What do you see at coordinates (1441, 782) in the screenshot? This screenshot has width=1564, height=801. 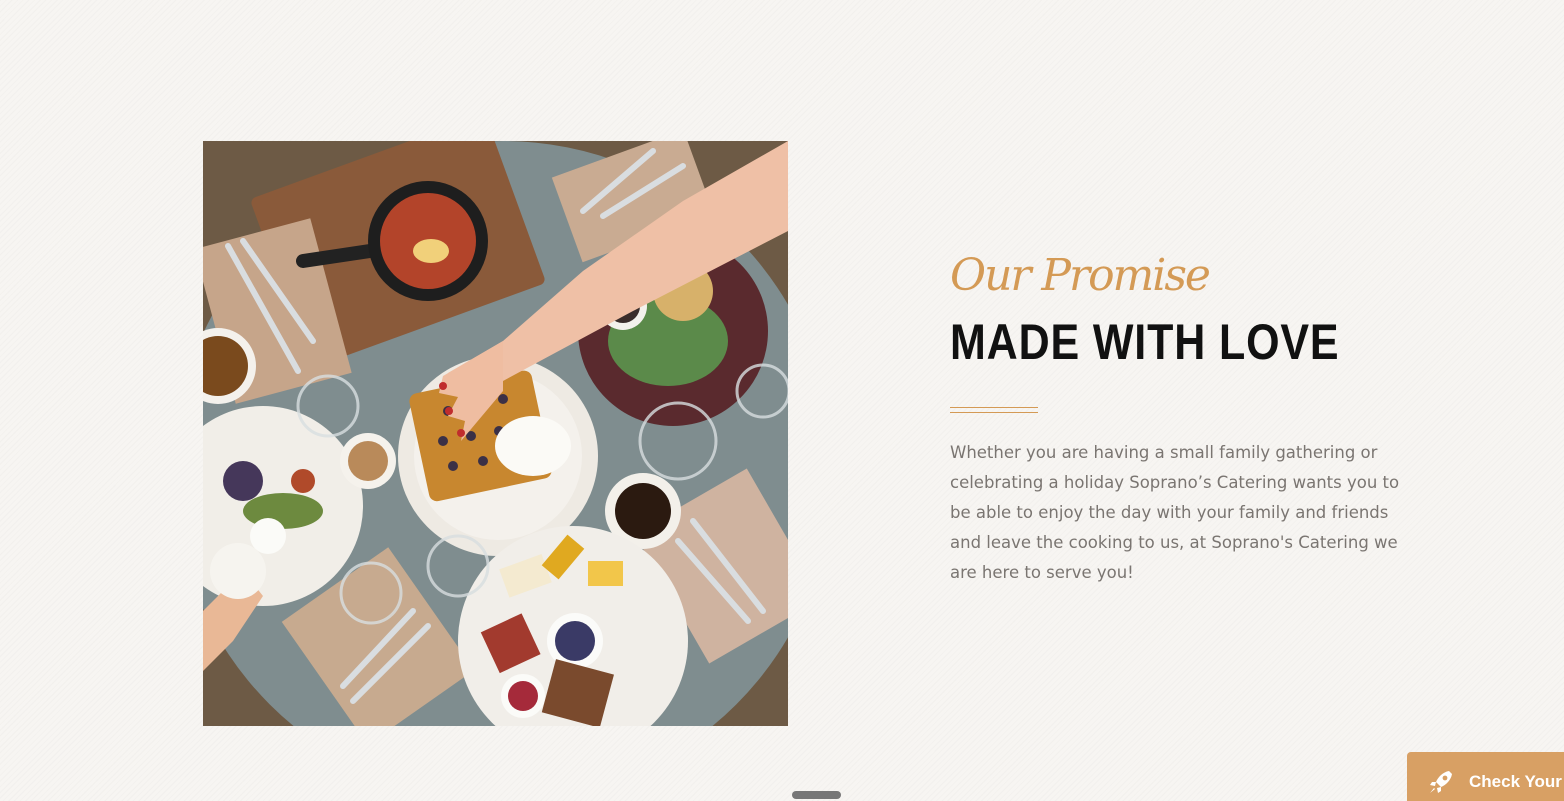 I see `rocket-icon` at bounding box center [1441, 782].